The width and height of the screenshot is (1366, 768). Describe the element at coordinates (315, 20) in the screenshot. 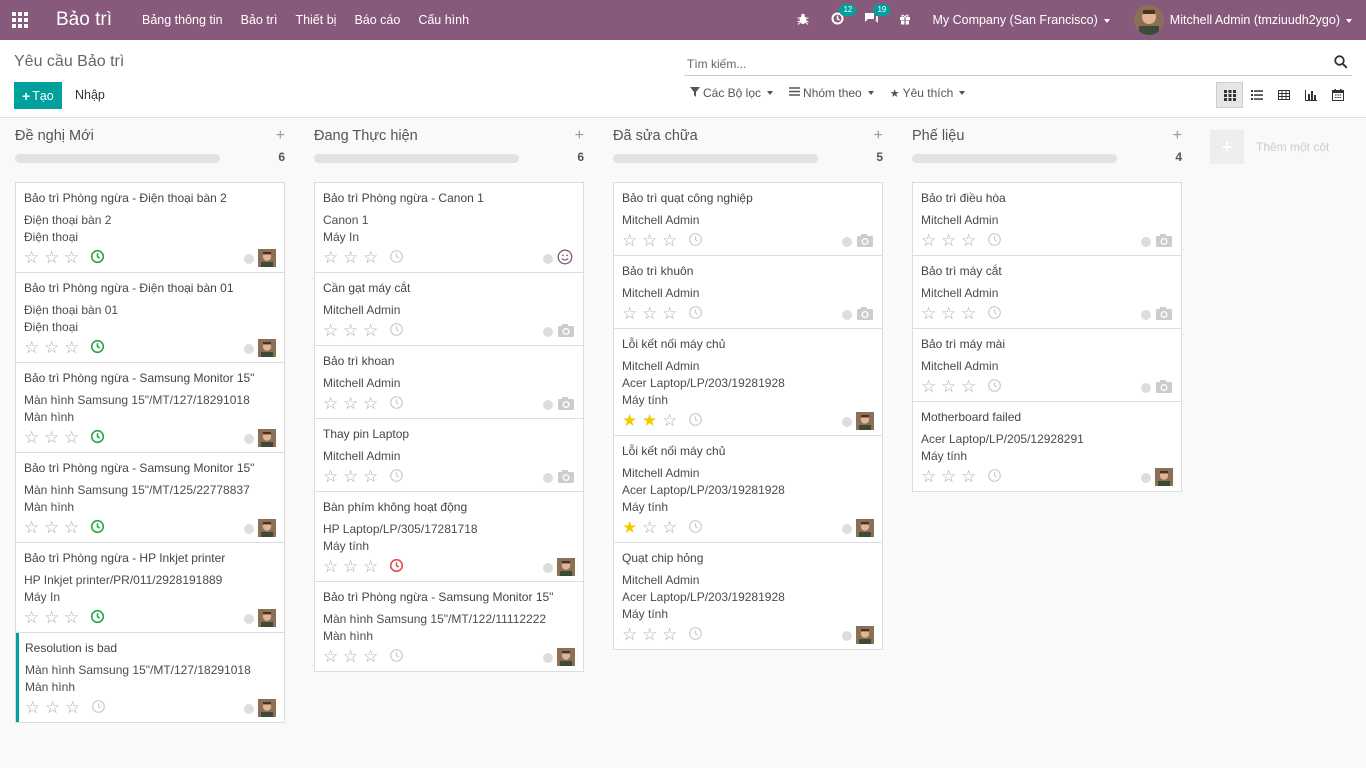

I see `menu-item-equipment: Thiết bị` at that location.